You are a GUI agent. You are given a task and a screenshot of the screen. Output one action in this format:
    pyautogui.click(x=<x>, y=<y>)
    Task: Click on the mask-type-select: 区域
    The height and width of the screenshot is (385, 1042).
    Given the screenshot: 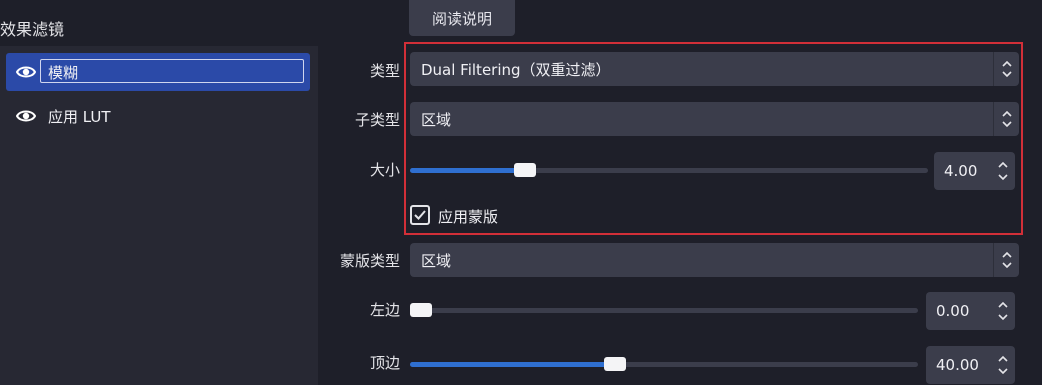 What is the action you would take?
    pyautogui.click(x=714, y=260)
    